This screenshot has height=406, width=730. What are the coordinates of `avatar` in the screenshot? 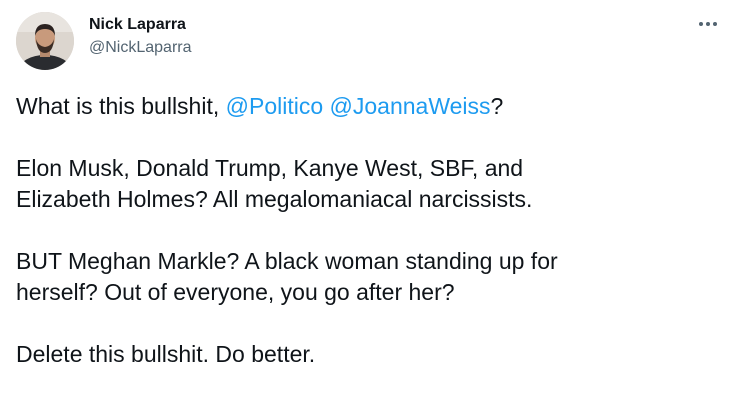 It's located at (45, 41).